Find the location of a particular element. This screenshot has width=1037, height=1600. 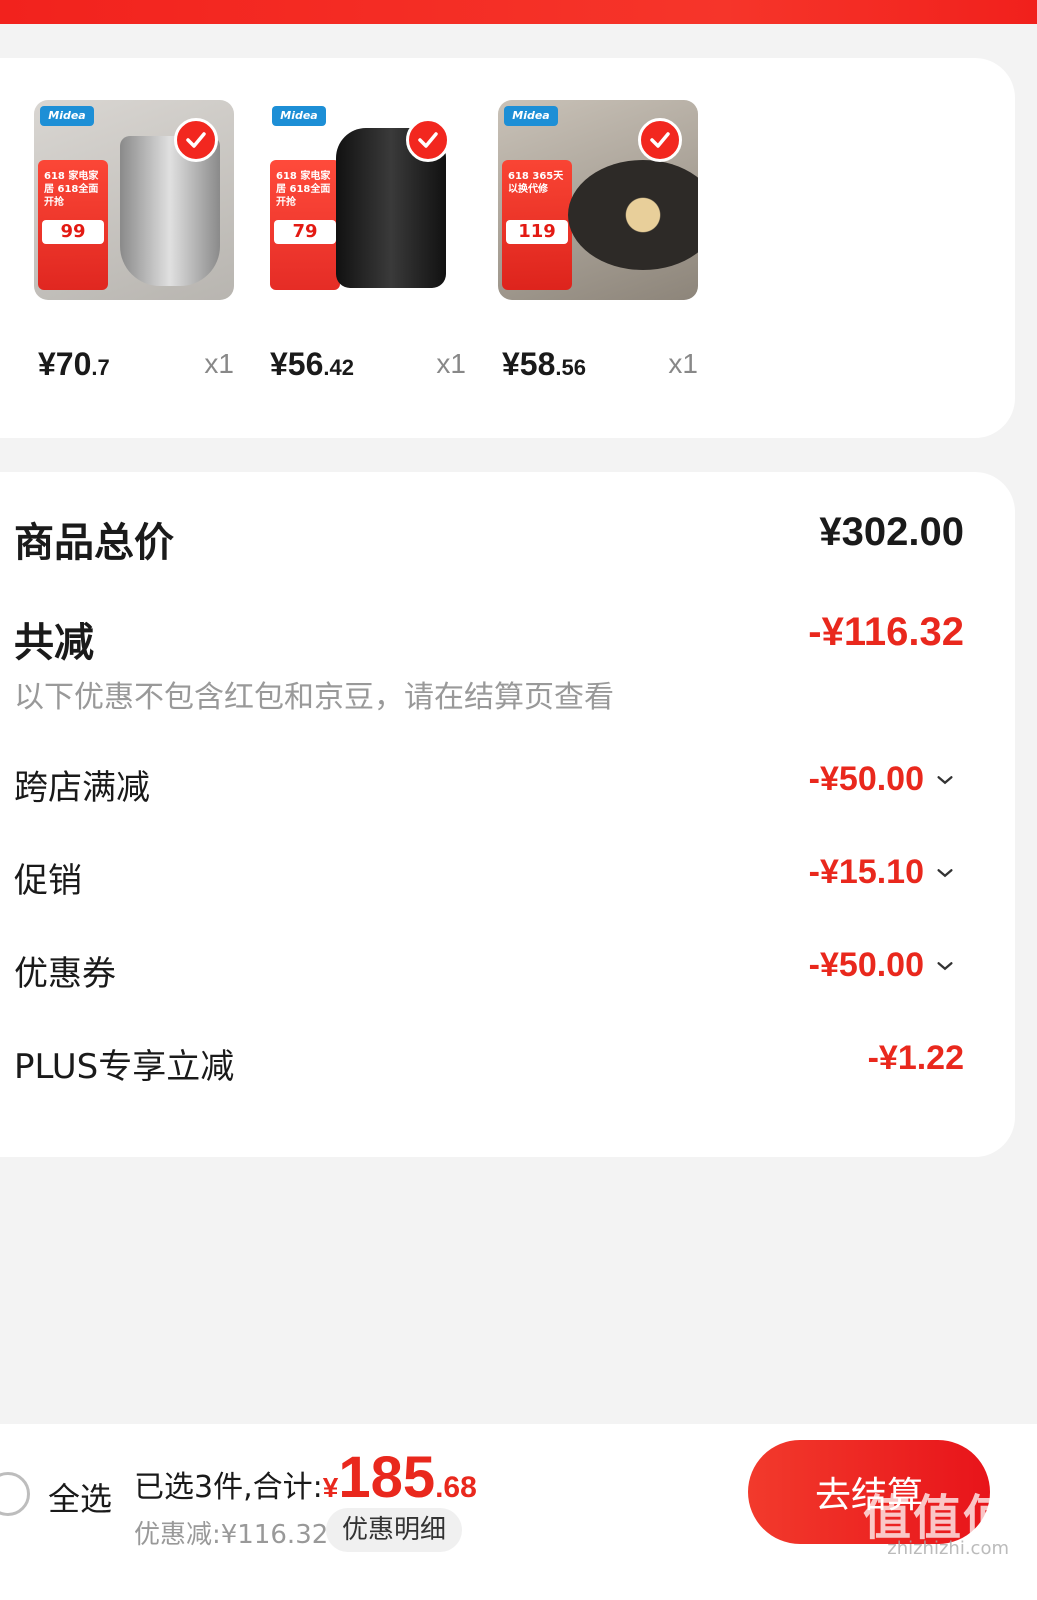

discount-value: -¥15.10 is located at coordinates (882, 872).